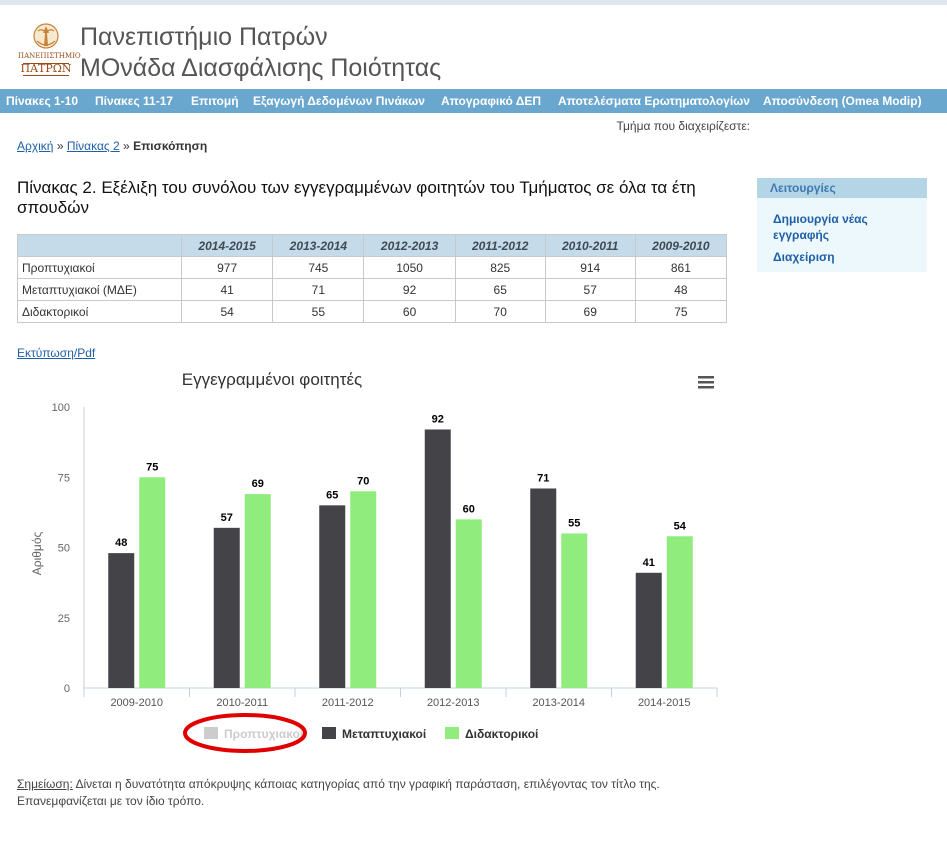 The height and width of the screenshot is (844, 947). I want to click on y-axis-label: Αριθμός, so click(37, 554).